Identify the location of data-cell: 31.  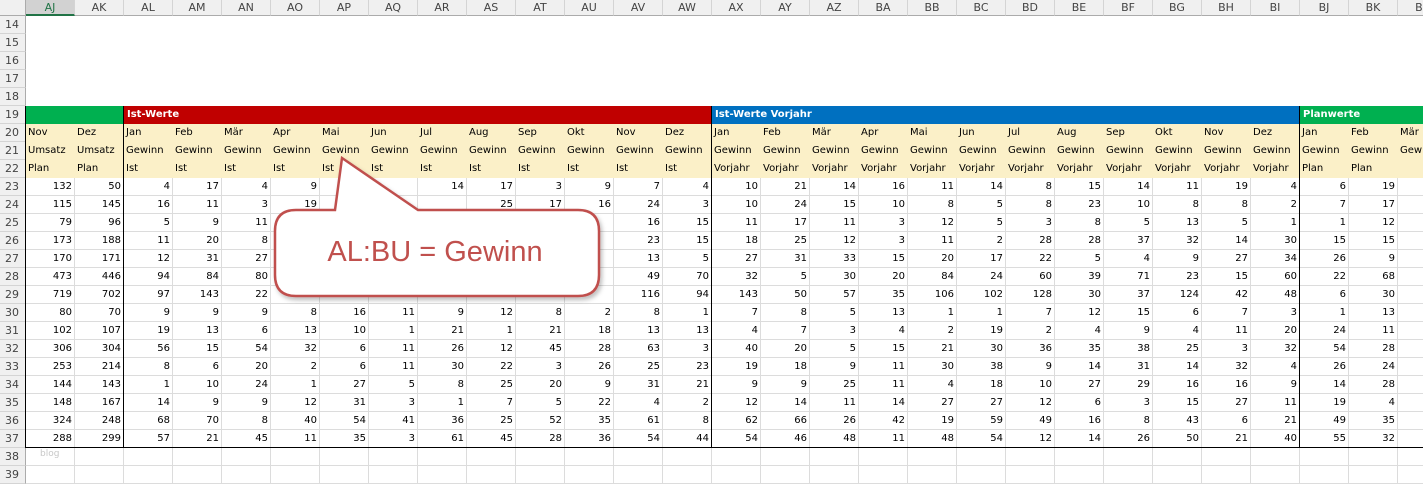
(1128, 367).